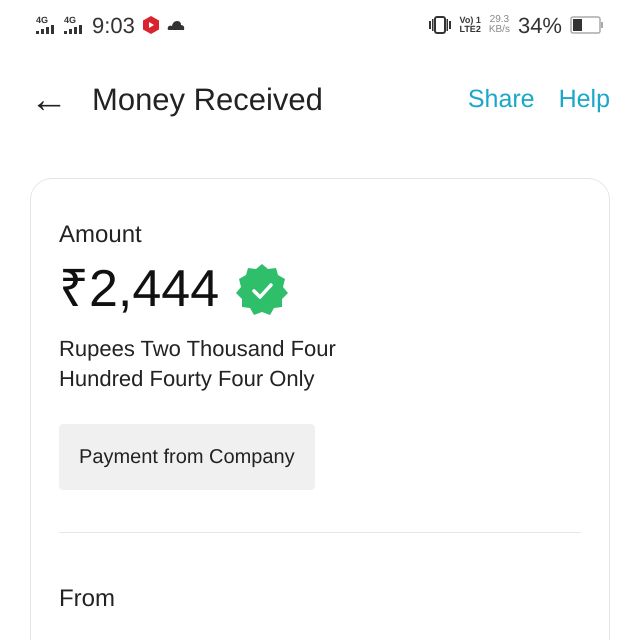  I want to click on speed-value: 29.3, so click(500, 20).